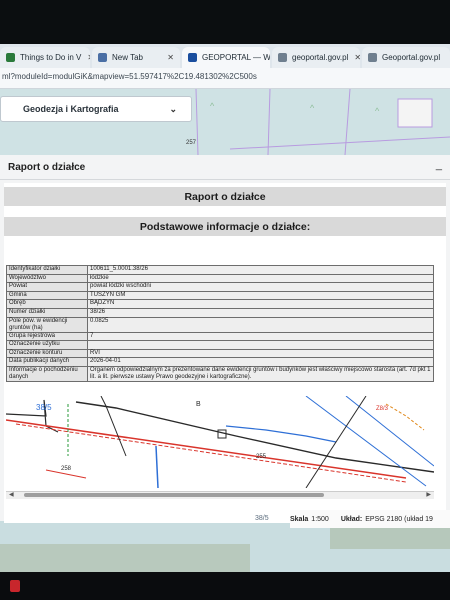  Describe the element at coordinates (220, 442) in the screenshot. I see `parcel-map-image: 38/5 B Z8/3 255 258` at that location.